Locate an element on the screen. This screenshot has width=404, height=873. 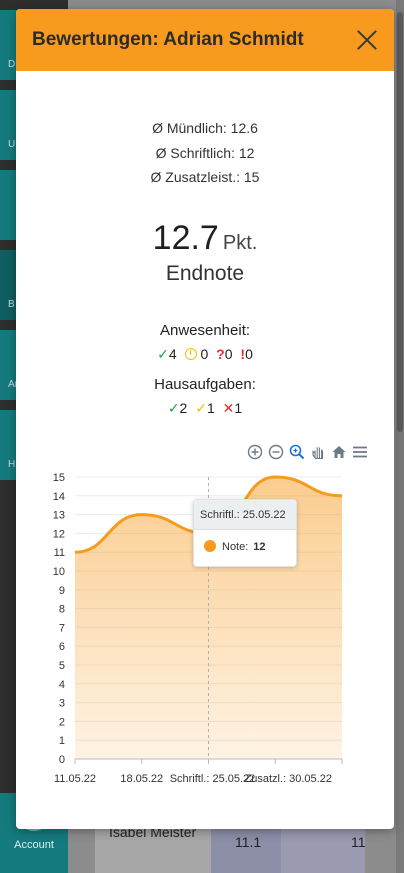
zoom-out-icon is located at coordinates (276, 452).